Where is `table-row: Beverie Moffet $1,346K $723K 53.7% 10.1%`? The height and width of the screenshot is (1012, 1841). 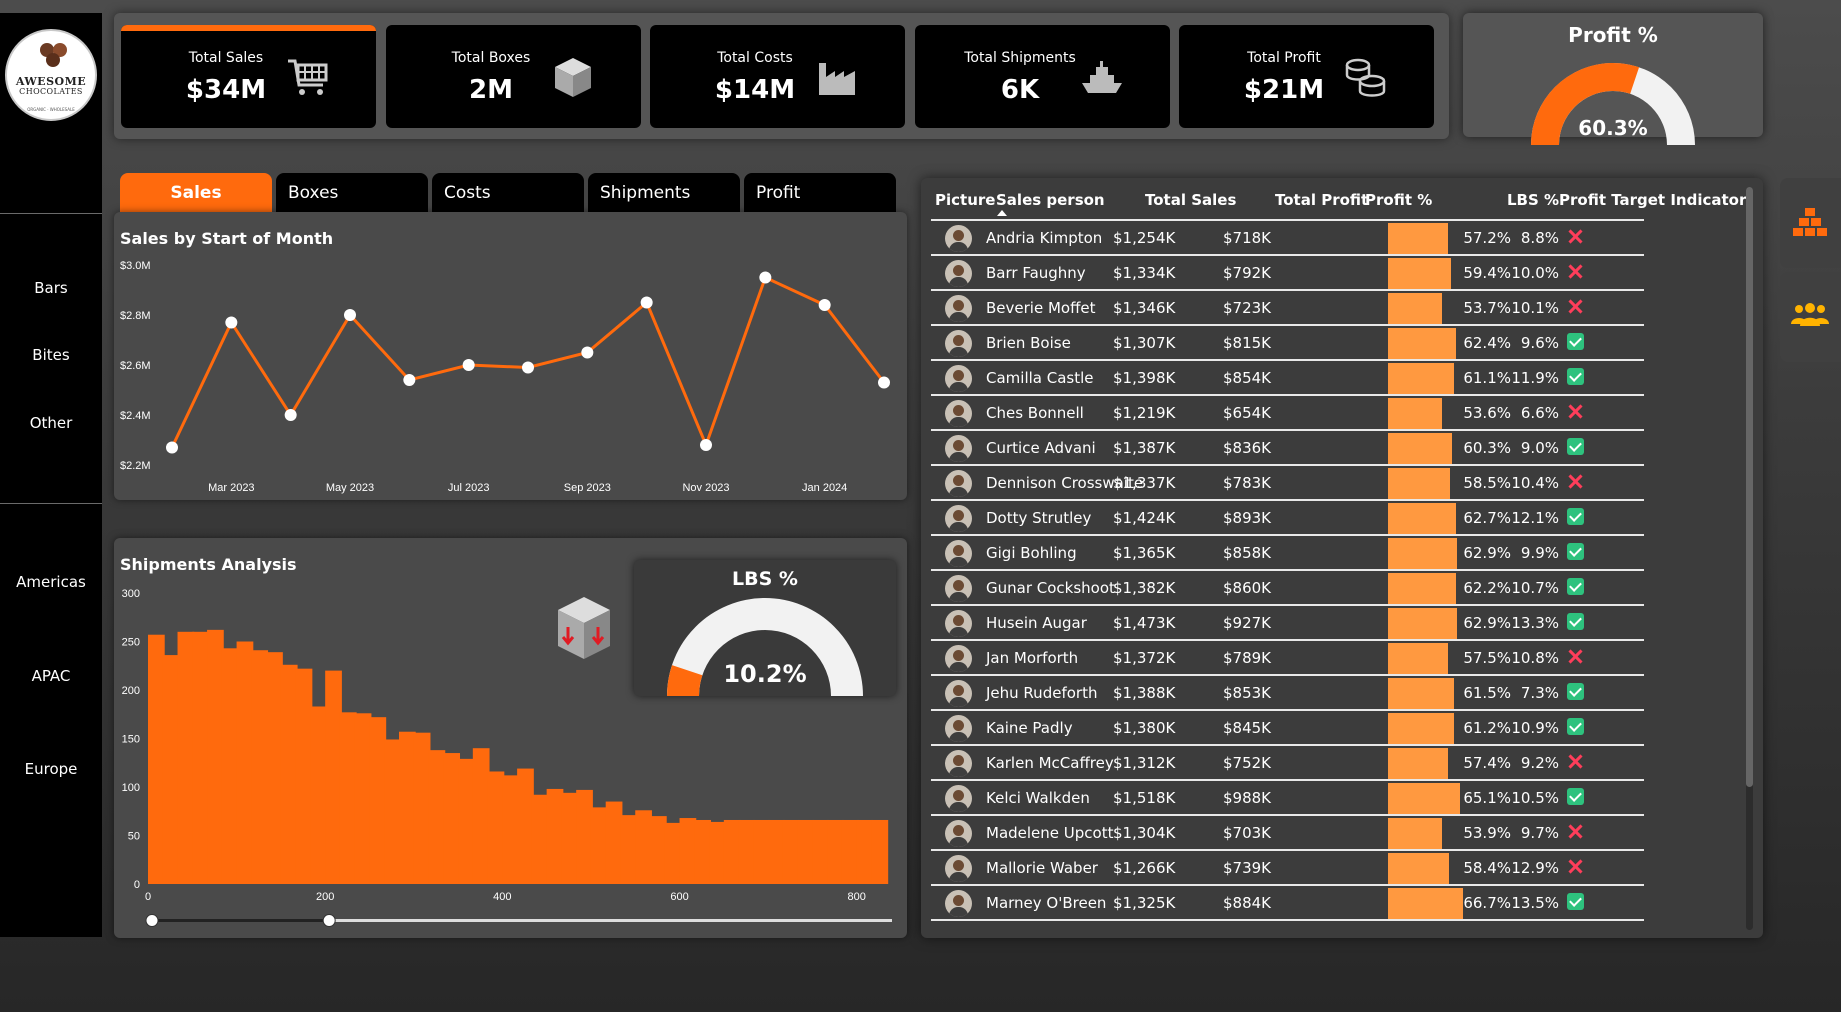 table-row: Beverie Moffet $1,346K $723K 53.7% 10.1% is located at coordinates (1287, 308).